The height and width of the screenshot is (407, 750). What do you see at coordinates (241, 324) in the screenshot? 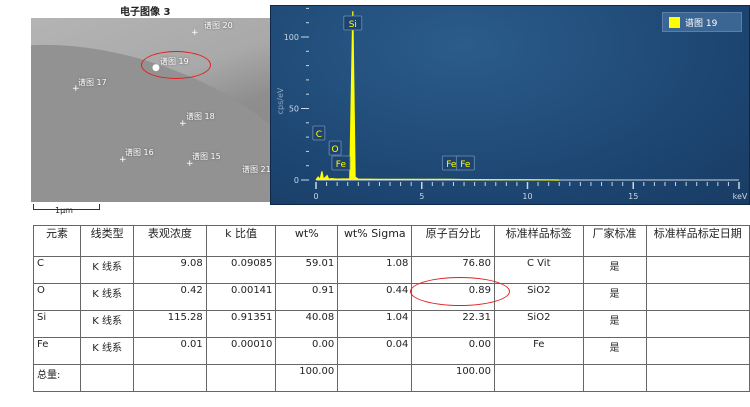
I see `table-cell: 0.91351` at bounding box center [241, 324].